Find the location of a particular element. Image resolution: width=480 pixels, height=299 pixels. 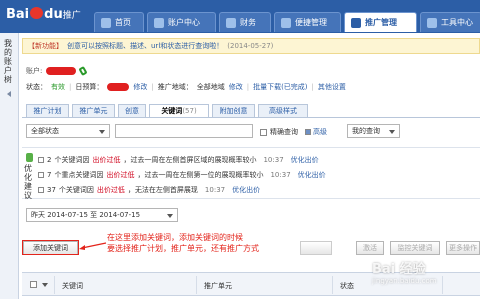

tab-ad-group: 推广单元 is located at coordinates (93, 111).